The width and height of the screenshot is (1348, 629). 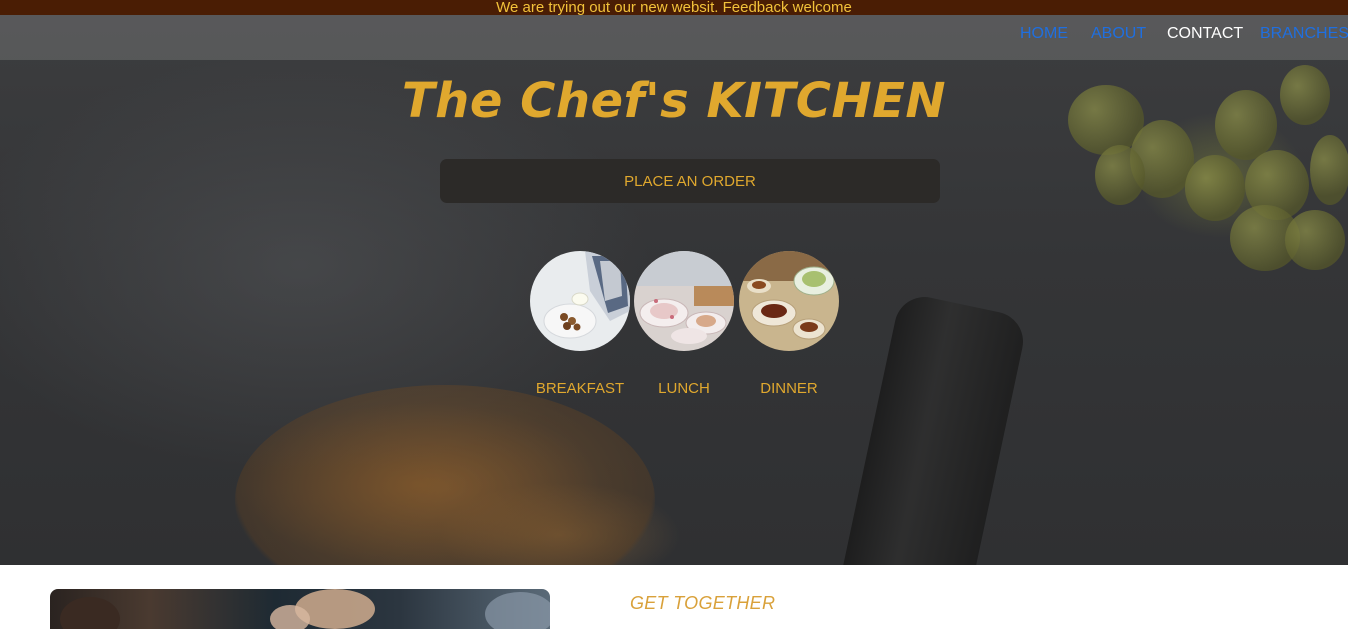 I want to click on get-together-heading: GET TOGETHER, so click(x=703, y=603).